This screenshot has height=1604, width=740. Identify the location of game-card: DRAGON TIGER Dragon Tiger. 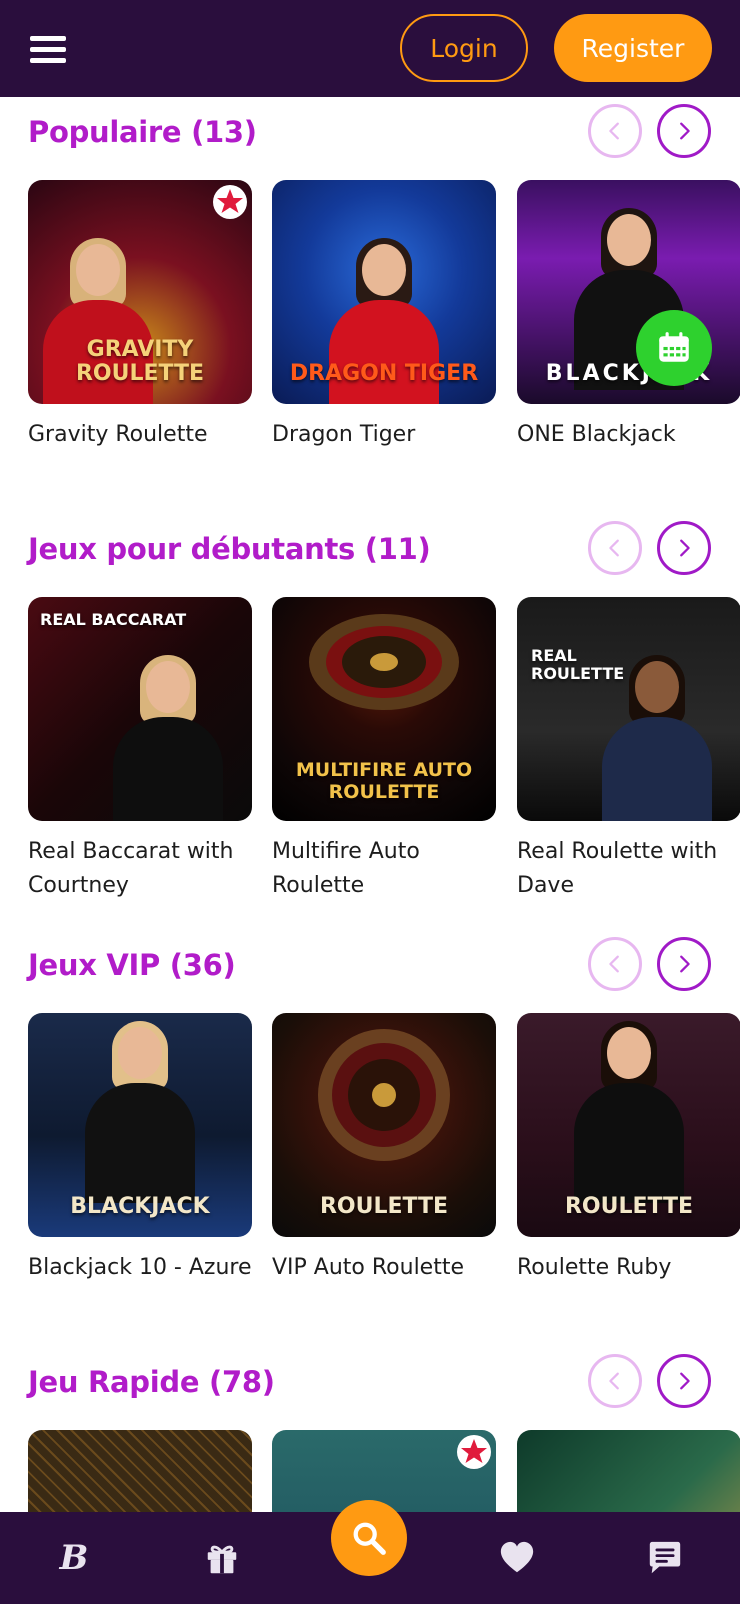
(384, 316).